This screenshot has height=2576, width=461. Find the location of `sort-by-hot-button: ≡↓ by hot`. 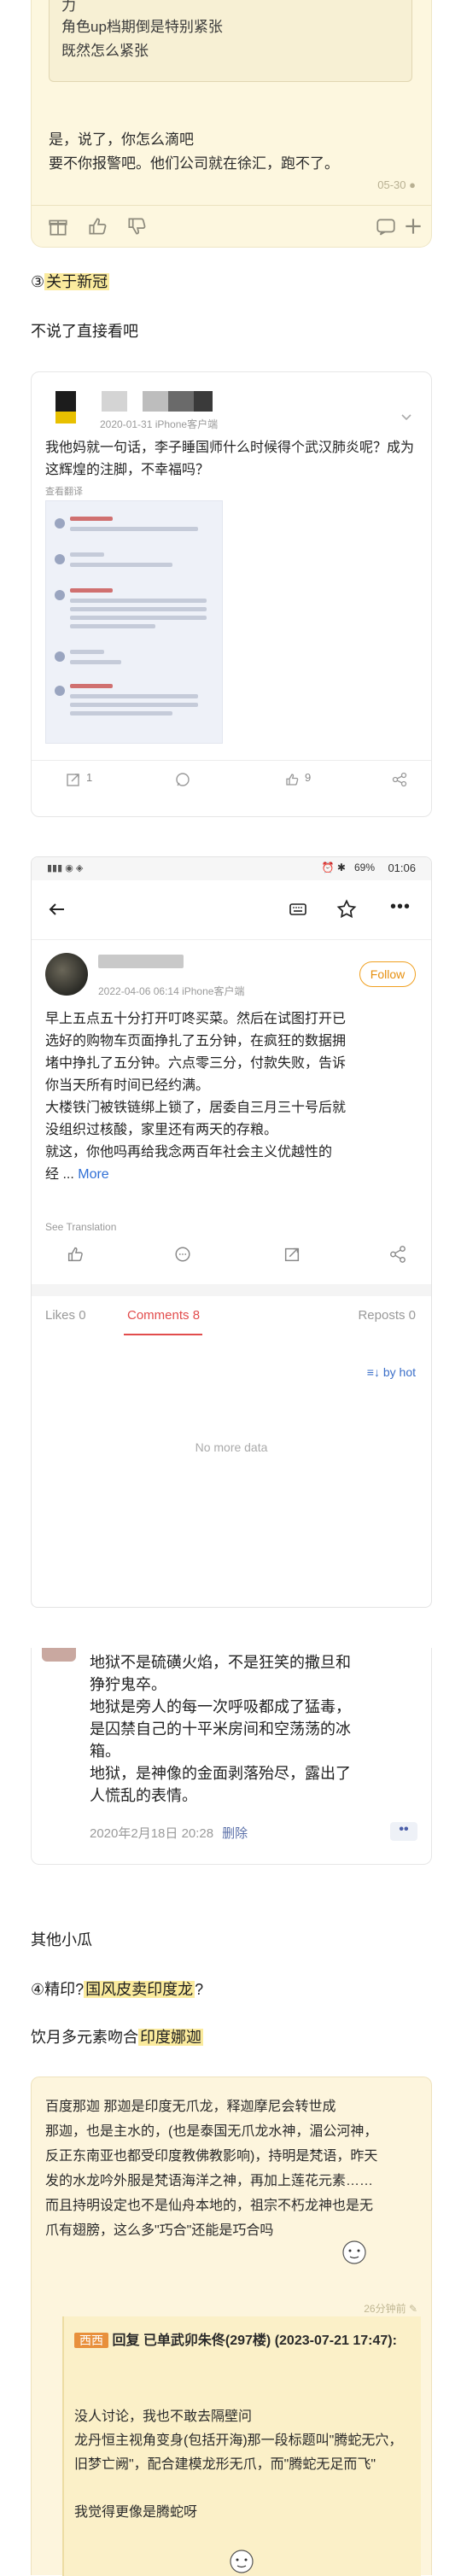

sort-by-hot-button: ≡↓ by hot is located at coordinates (392, 1372).